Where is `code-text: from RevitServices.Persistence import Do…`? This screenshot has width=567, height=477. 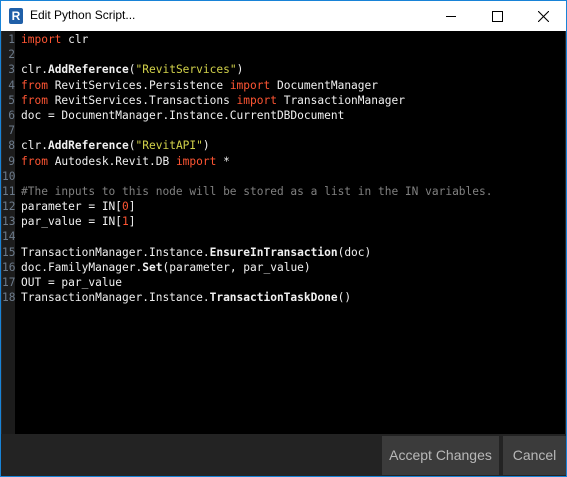 code-text: from RevitServices.Persistence import Do… is located at coordinates (200, 85).